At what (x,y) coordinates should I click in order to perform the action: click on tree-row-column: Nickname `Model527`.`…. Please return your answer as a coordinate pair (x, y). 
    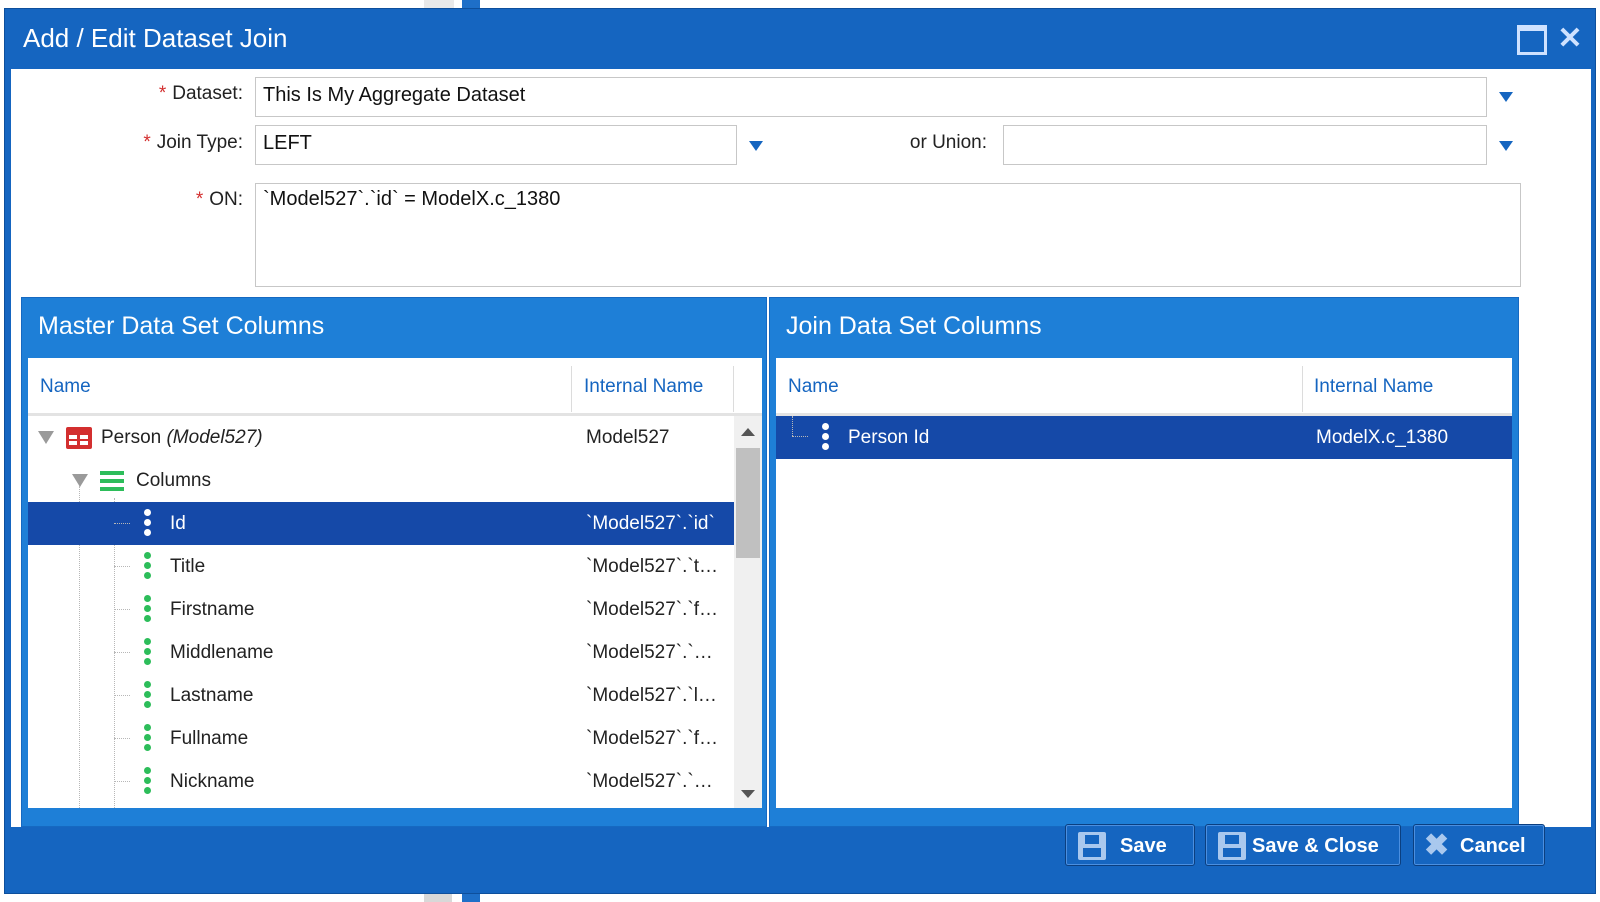
    Looking at the image, I should click on (381, 781).